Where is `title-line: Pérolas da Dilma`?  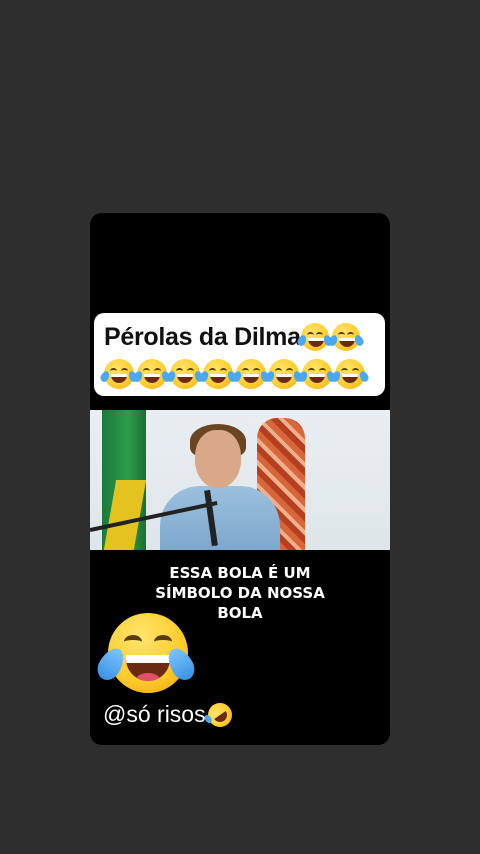
title-line: Pérolas da Dilma is located at coordinates (240, 337).